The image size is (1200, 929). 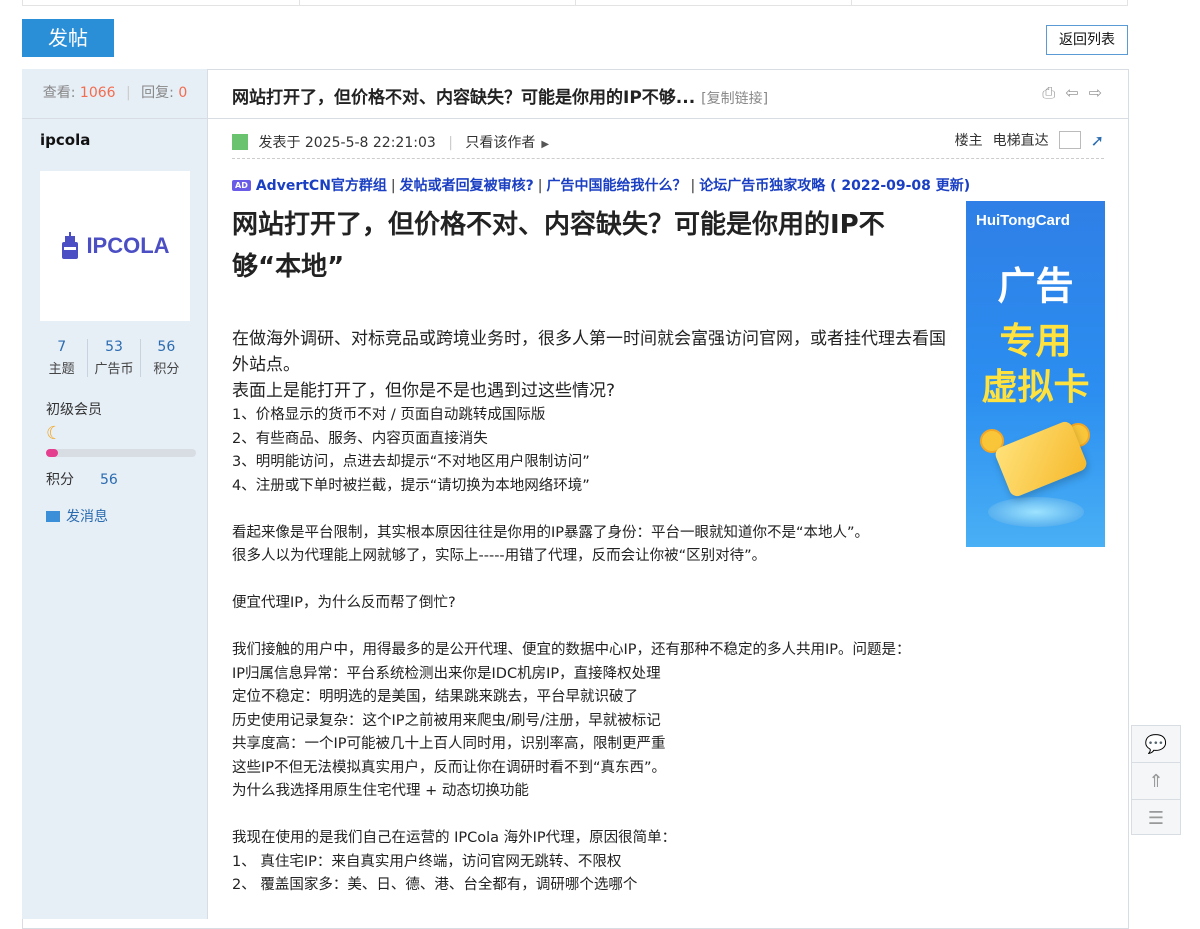 What do you see at coordinates (360, 438) in the screenshot?
I see `list-item: 2、有些商品、服务、内容页面直接消失` at bounding box center [360, 438].